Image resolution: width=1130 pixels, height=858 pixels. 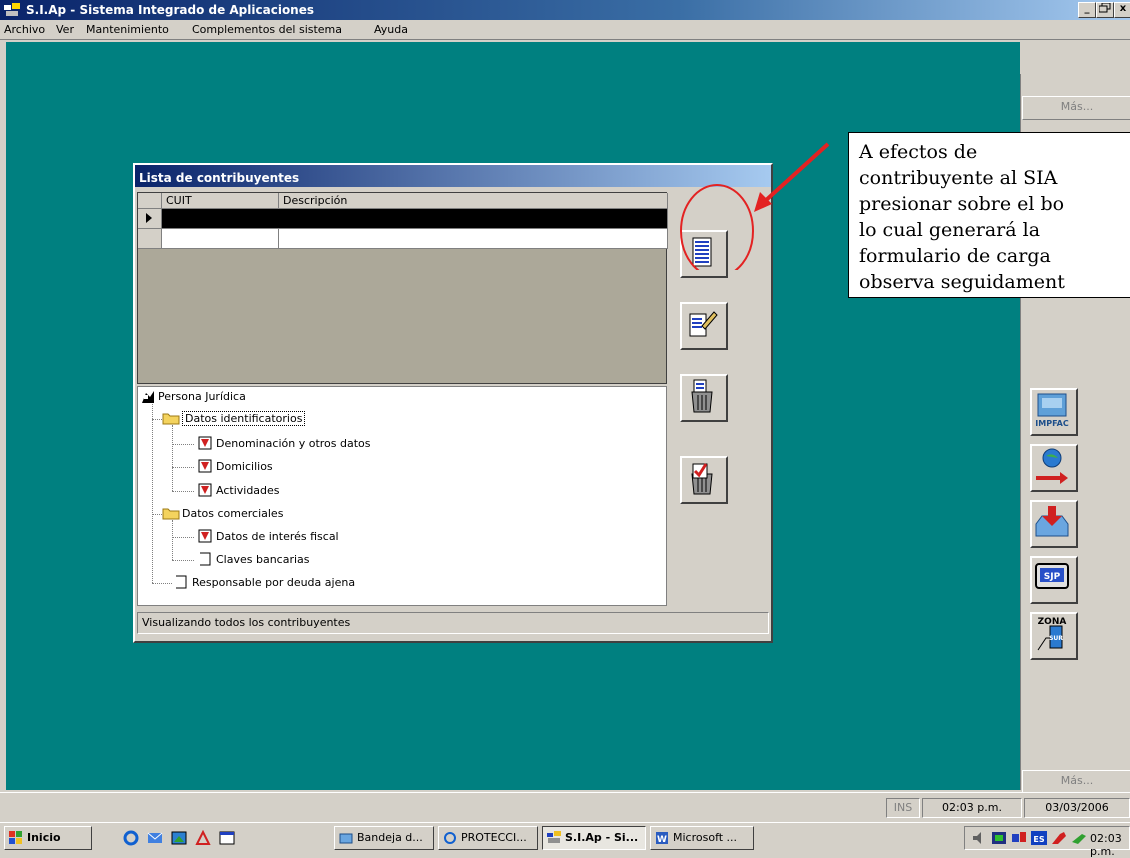 I want to click on inbox-download-button, so click(x=1054, y=524).